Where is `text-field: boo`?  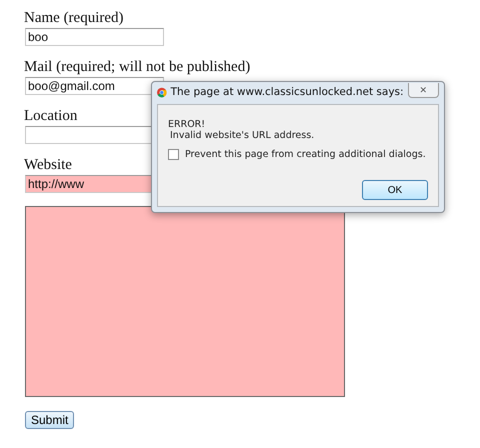 text-field: boo is located at coordinates (94, 37).